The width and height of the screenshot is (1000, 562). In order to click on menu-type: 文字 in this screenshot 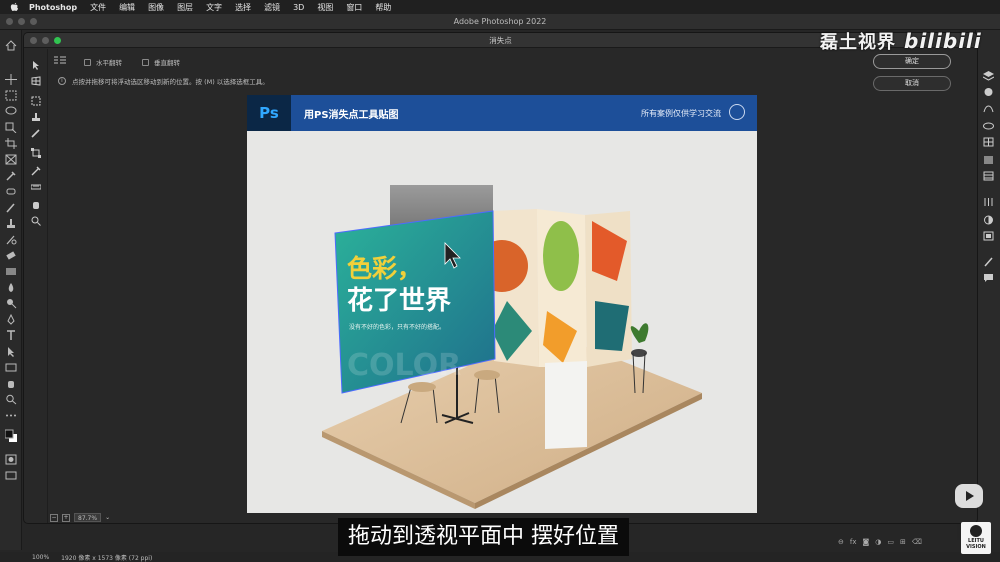, I will do `click(214, 7)`.